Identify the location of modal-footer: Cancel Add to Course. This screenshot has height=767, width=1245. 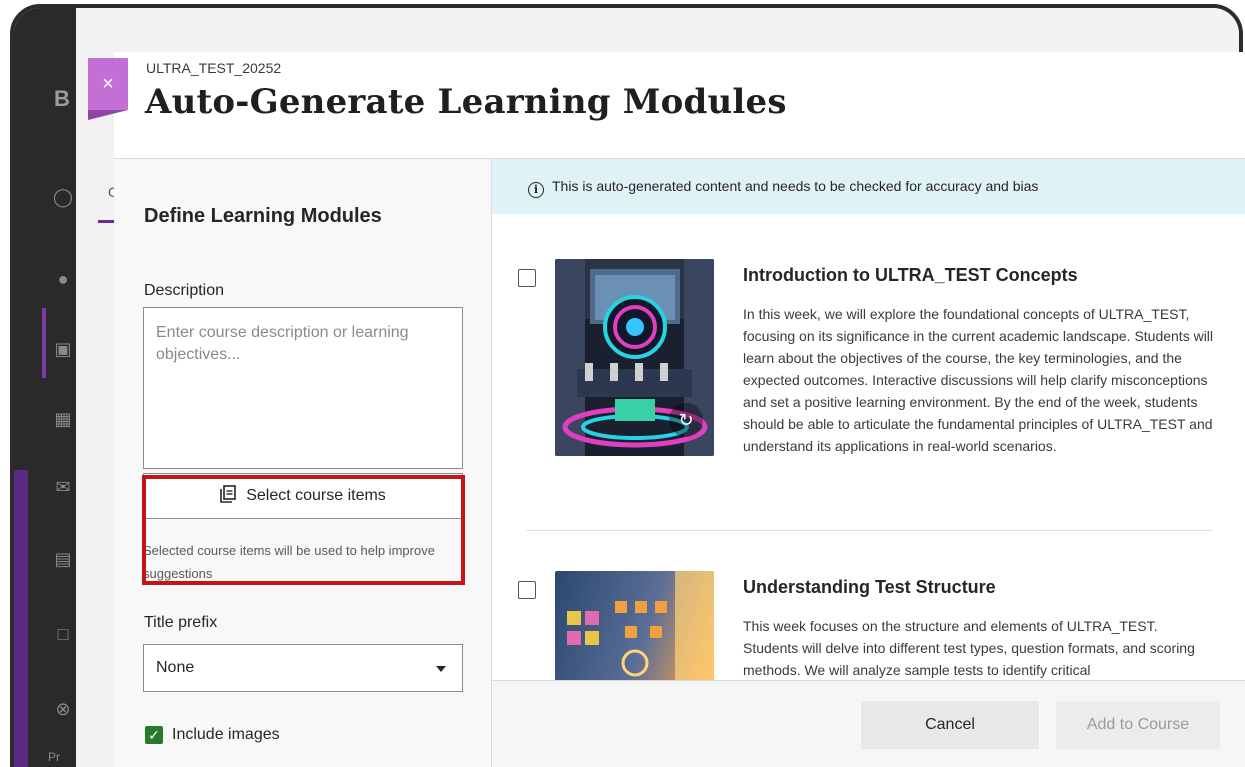
(868, 723).